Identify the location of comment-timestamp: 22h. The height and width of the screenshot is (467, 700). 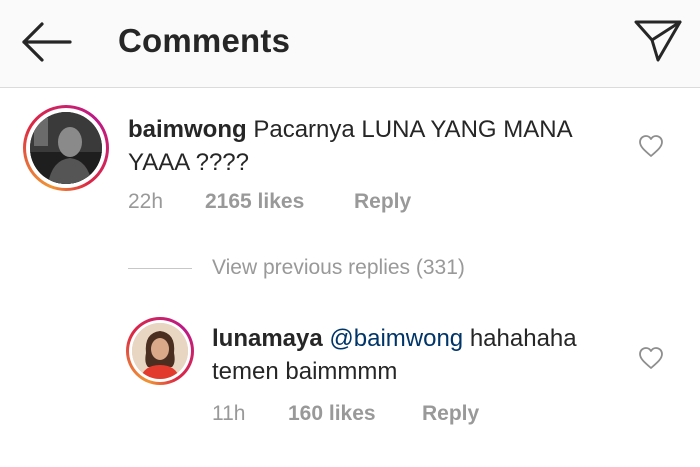
(146, 201).